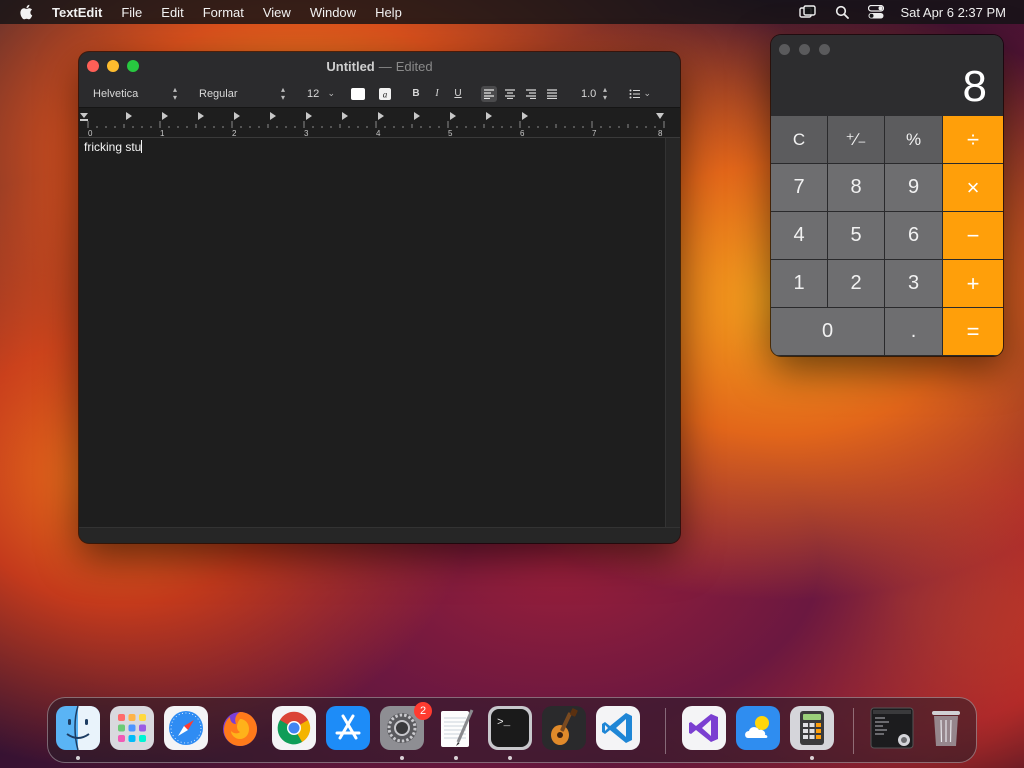 The width and height of the screenshot is (1024, 768). Describe the element at coordinates (887, 75) in the screenshot. I see `calculator-titlebar: 8` at that location.